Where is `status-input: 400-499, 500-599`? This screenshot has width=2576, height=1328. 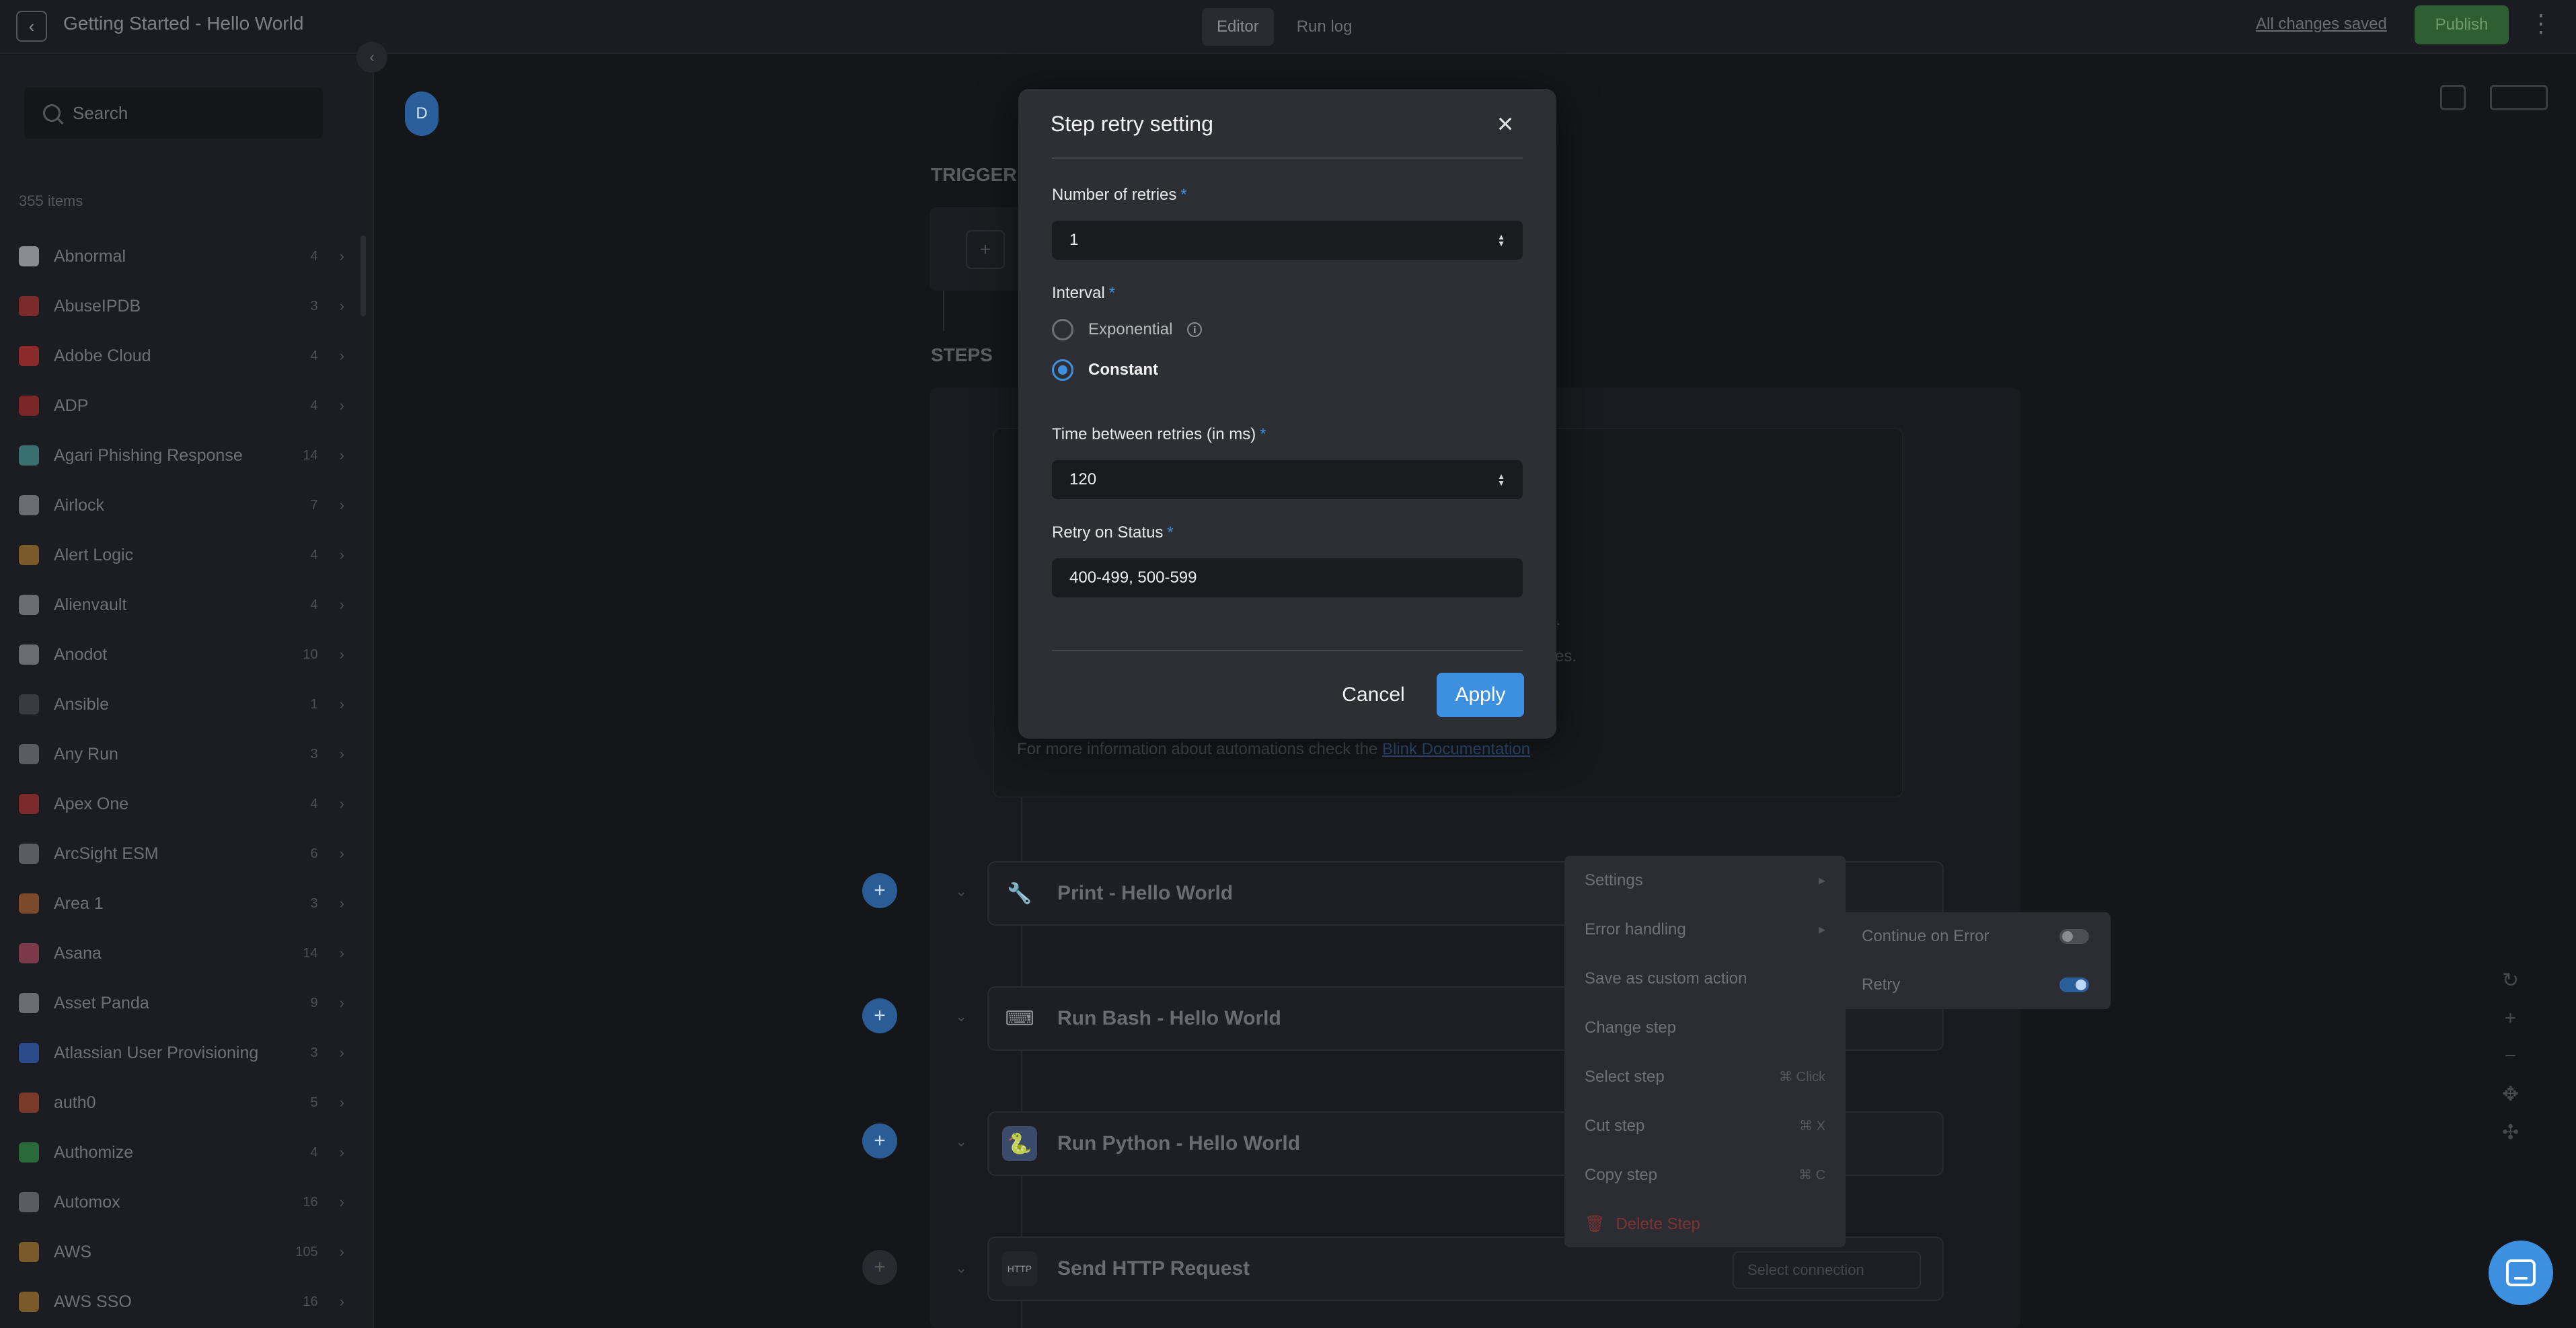
status-input: 400-499, 500-599 is located at coordinates (1287, 577).